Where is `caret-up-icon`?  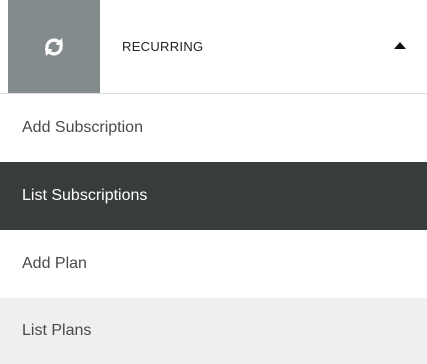 caret-up-icon is located at coordinates (400, 45).